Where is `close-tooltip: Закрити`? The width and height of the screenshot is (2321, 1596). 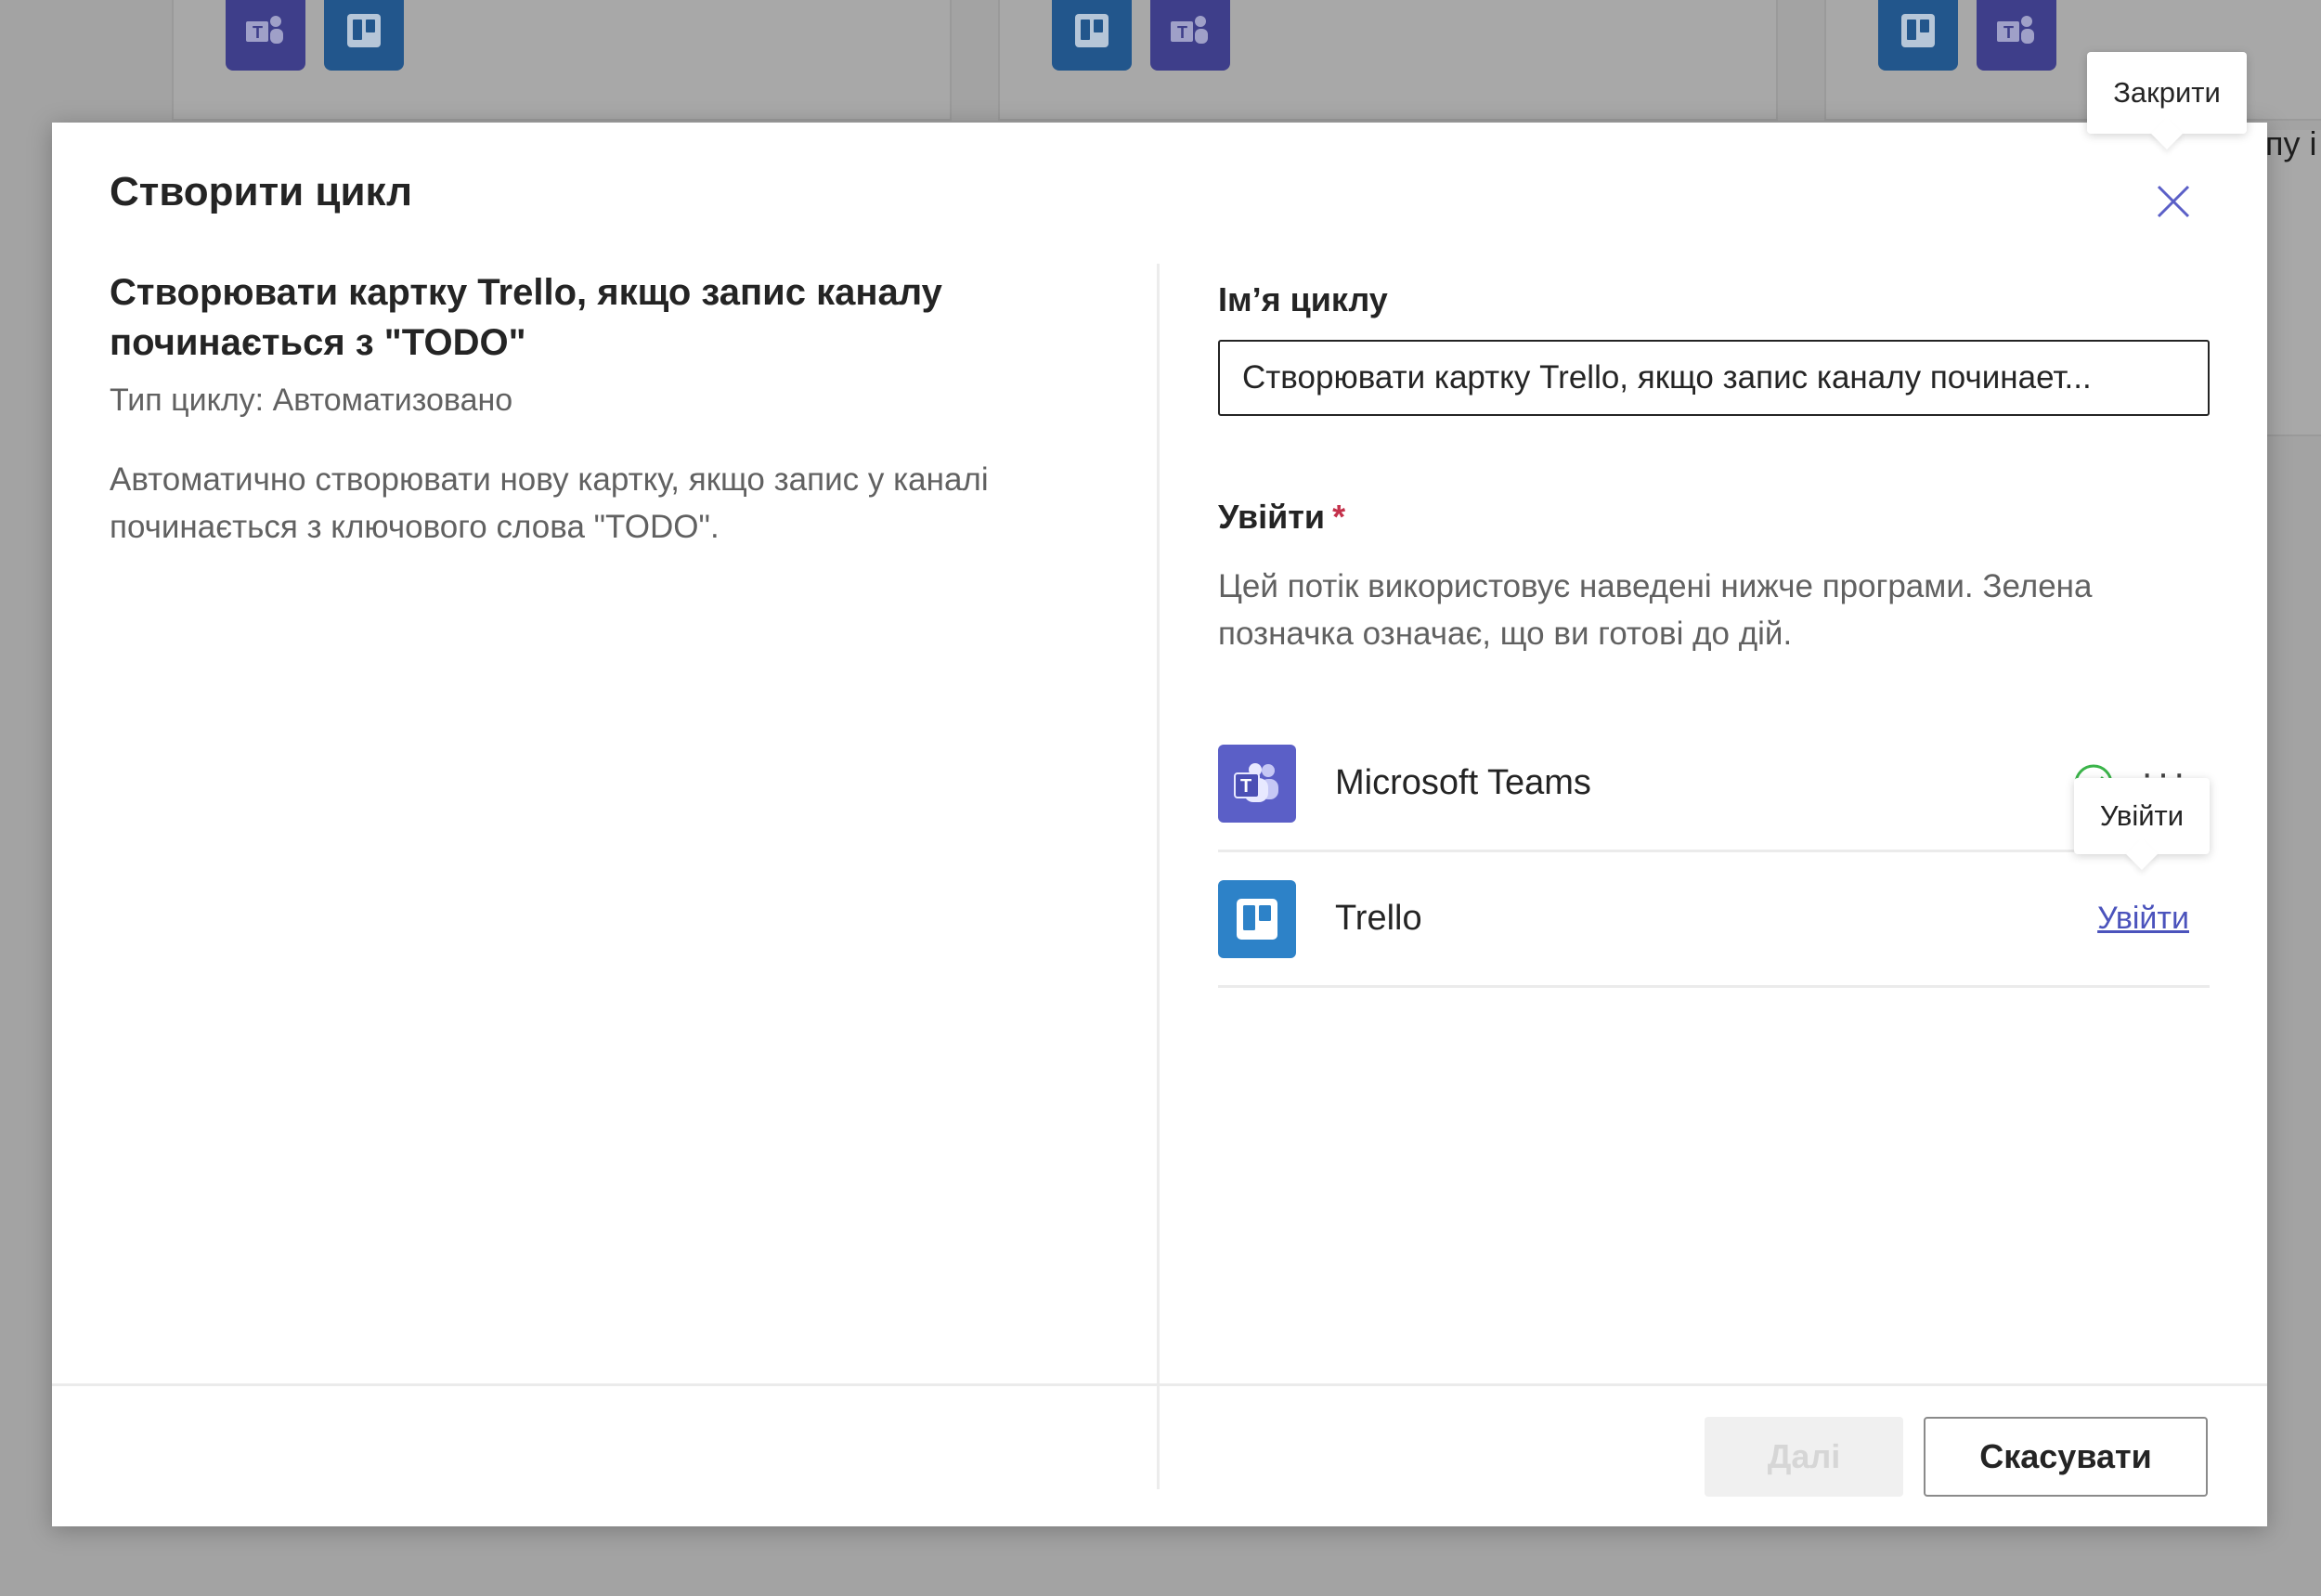 close-tooltip: Закрити is located at coordinates (2167, 93).